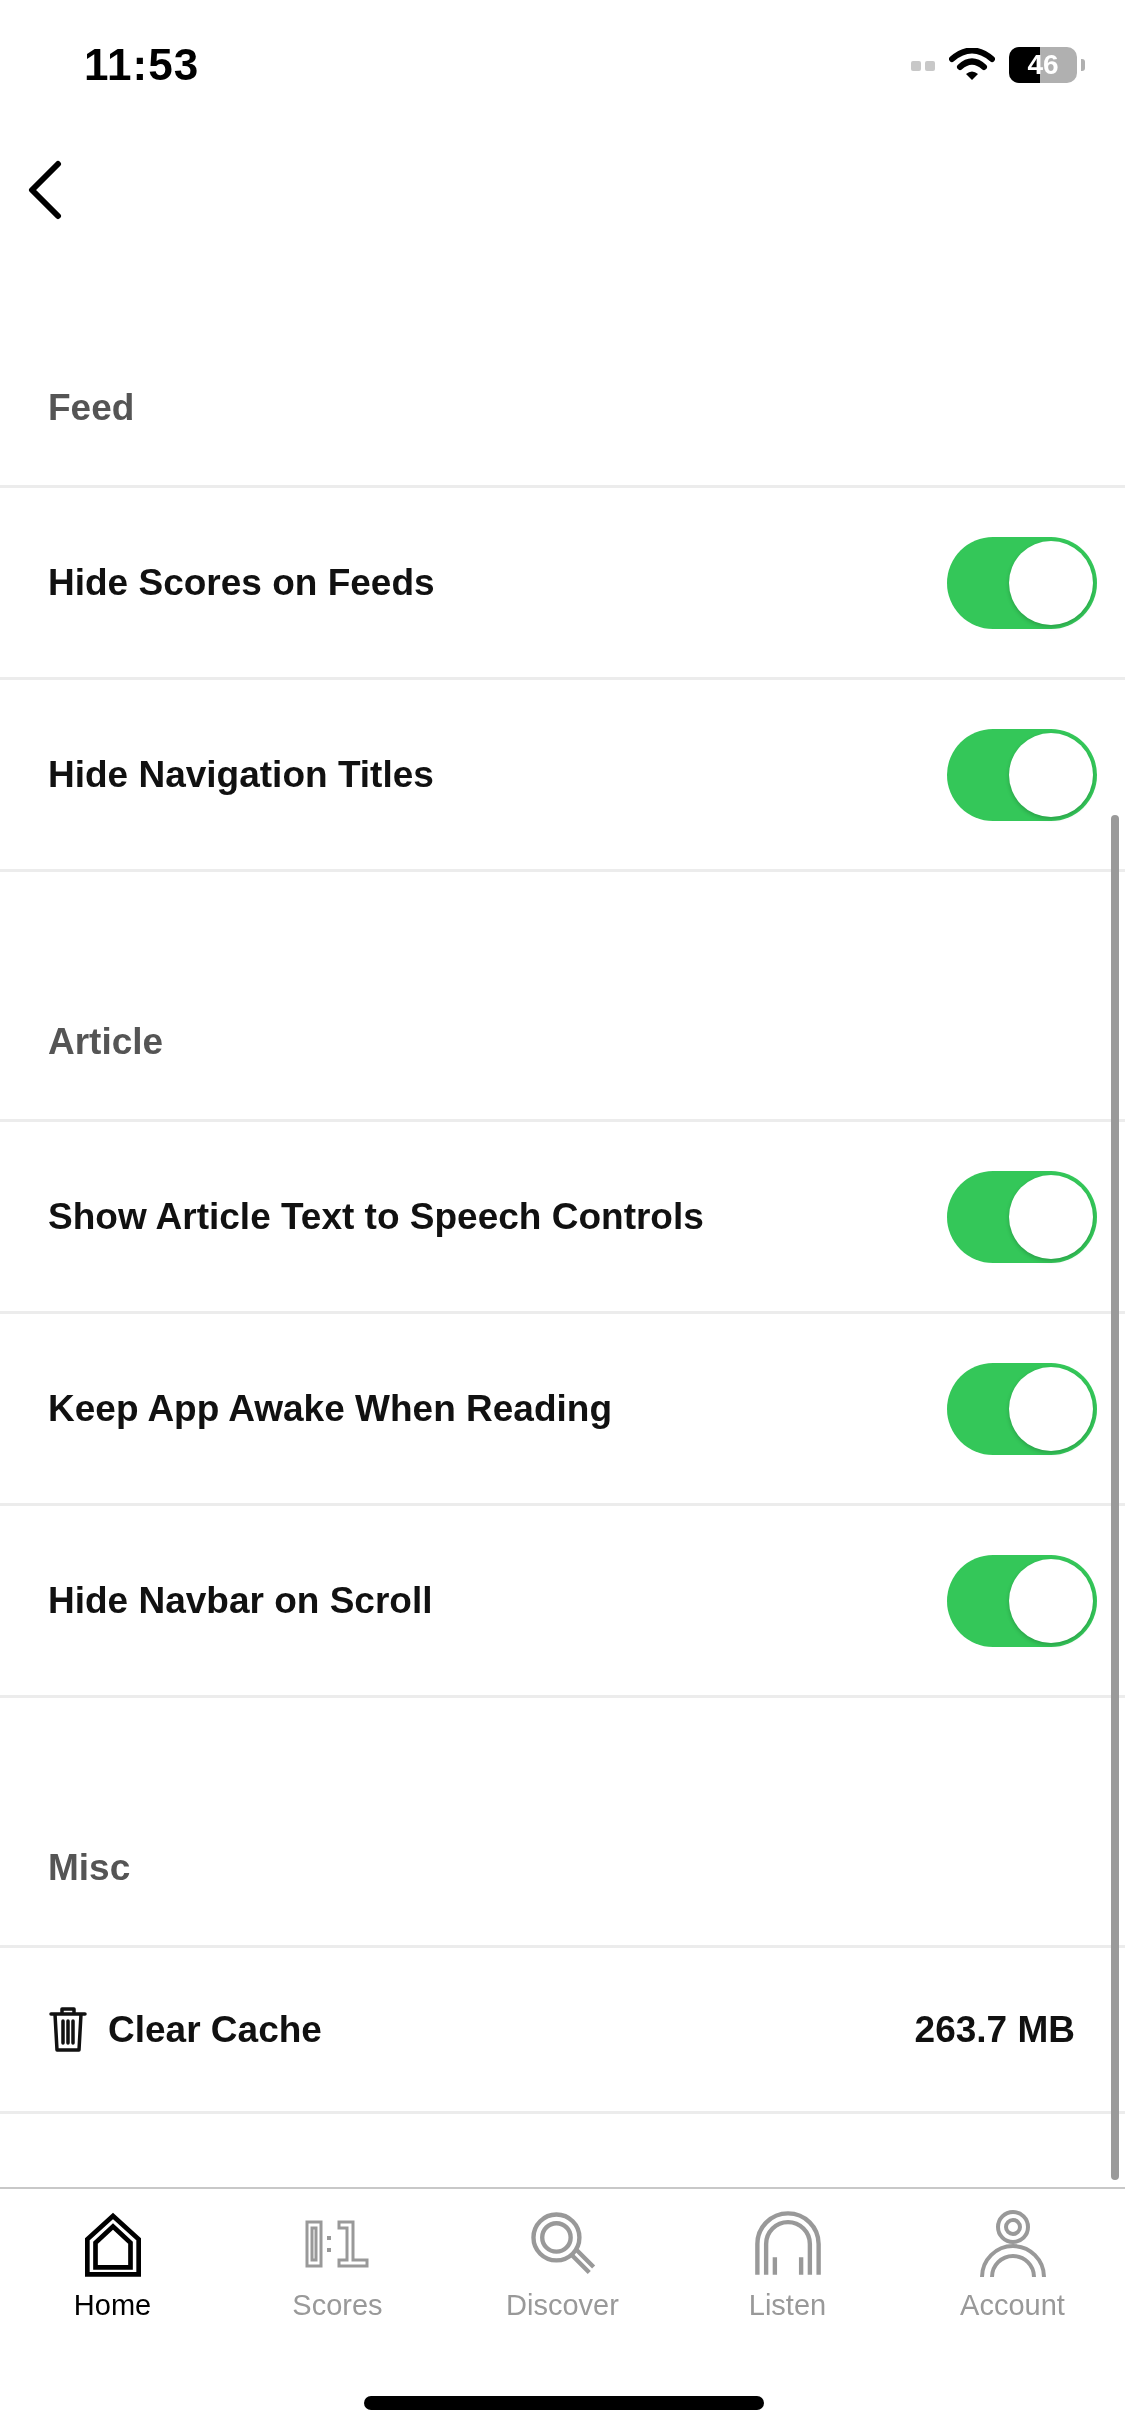 This screenshot has height=2436, width=1125. Describe the element at coordinates (923, 65) in the screenshot. I see `cellular-signal-icon` at that location.